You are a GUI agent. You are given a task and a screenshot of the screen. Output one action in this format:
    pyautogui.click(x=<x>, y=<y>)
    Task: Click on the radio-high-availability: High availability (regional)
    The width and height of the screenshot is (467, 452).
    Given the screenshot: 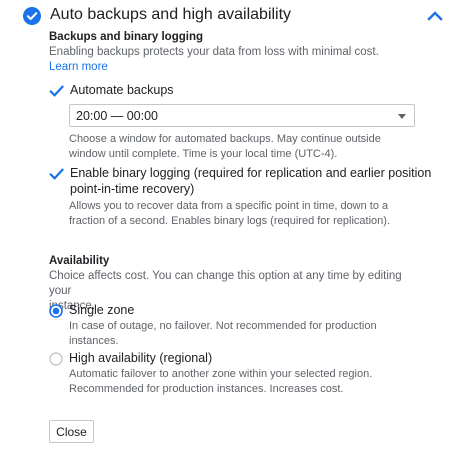 What is the action you would take?
    pyautogui.click(x=130, y=358)
    